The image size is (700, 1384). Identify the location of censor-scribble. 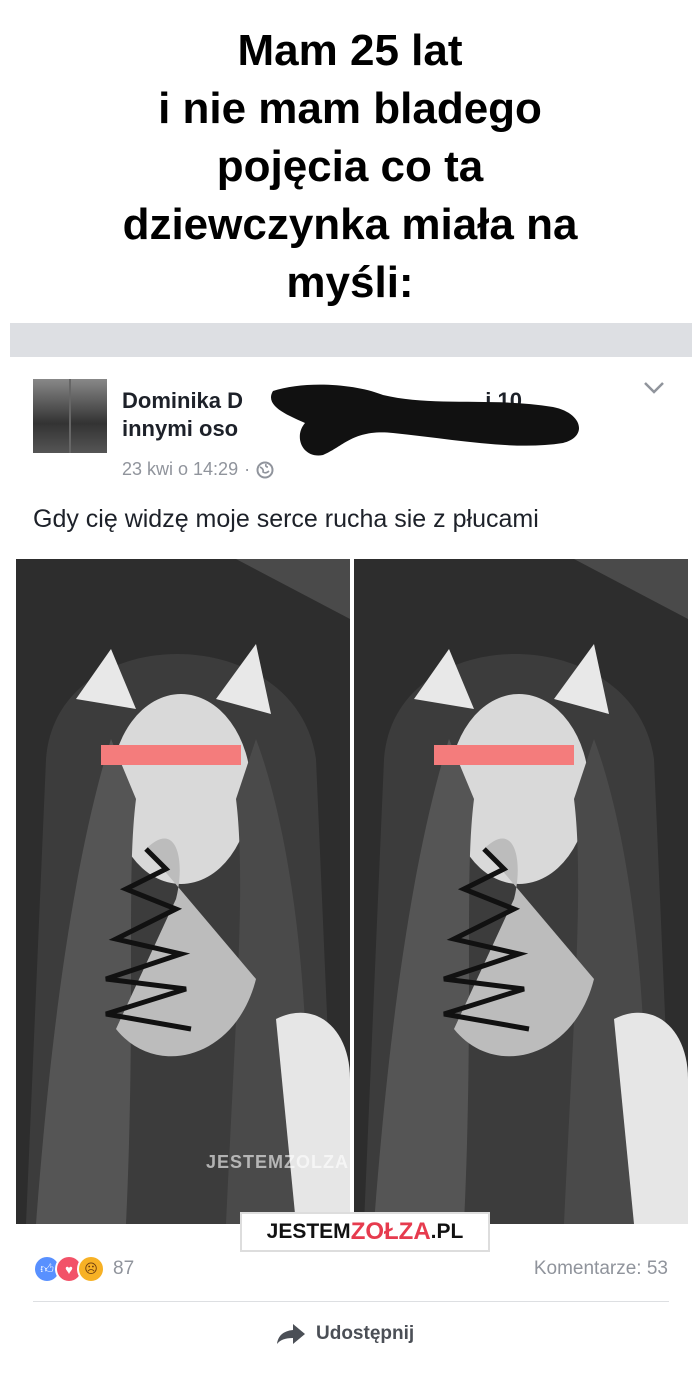
(425, 420).